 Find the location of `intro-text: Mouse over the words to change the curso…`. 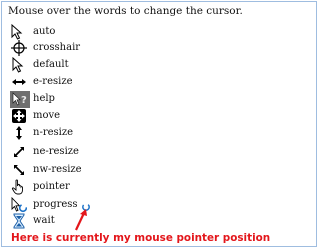

intro-text: Mouse over the words to change the curso… is located at coordinates (125, 11).